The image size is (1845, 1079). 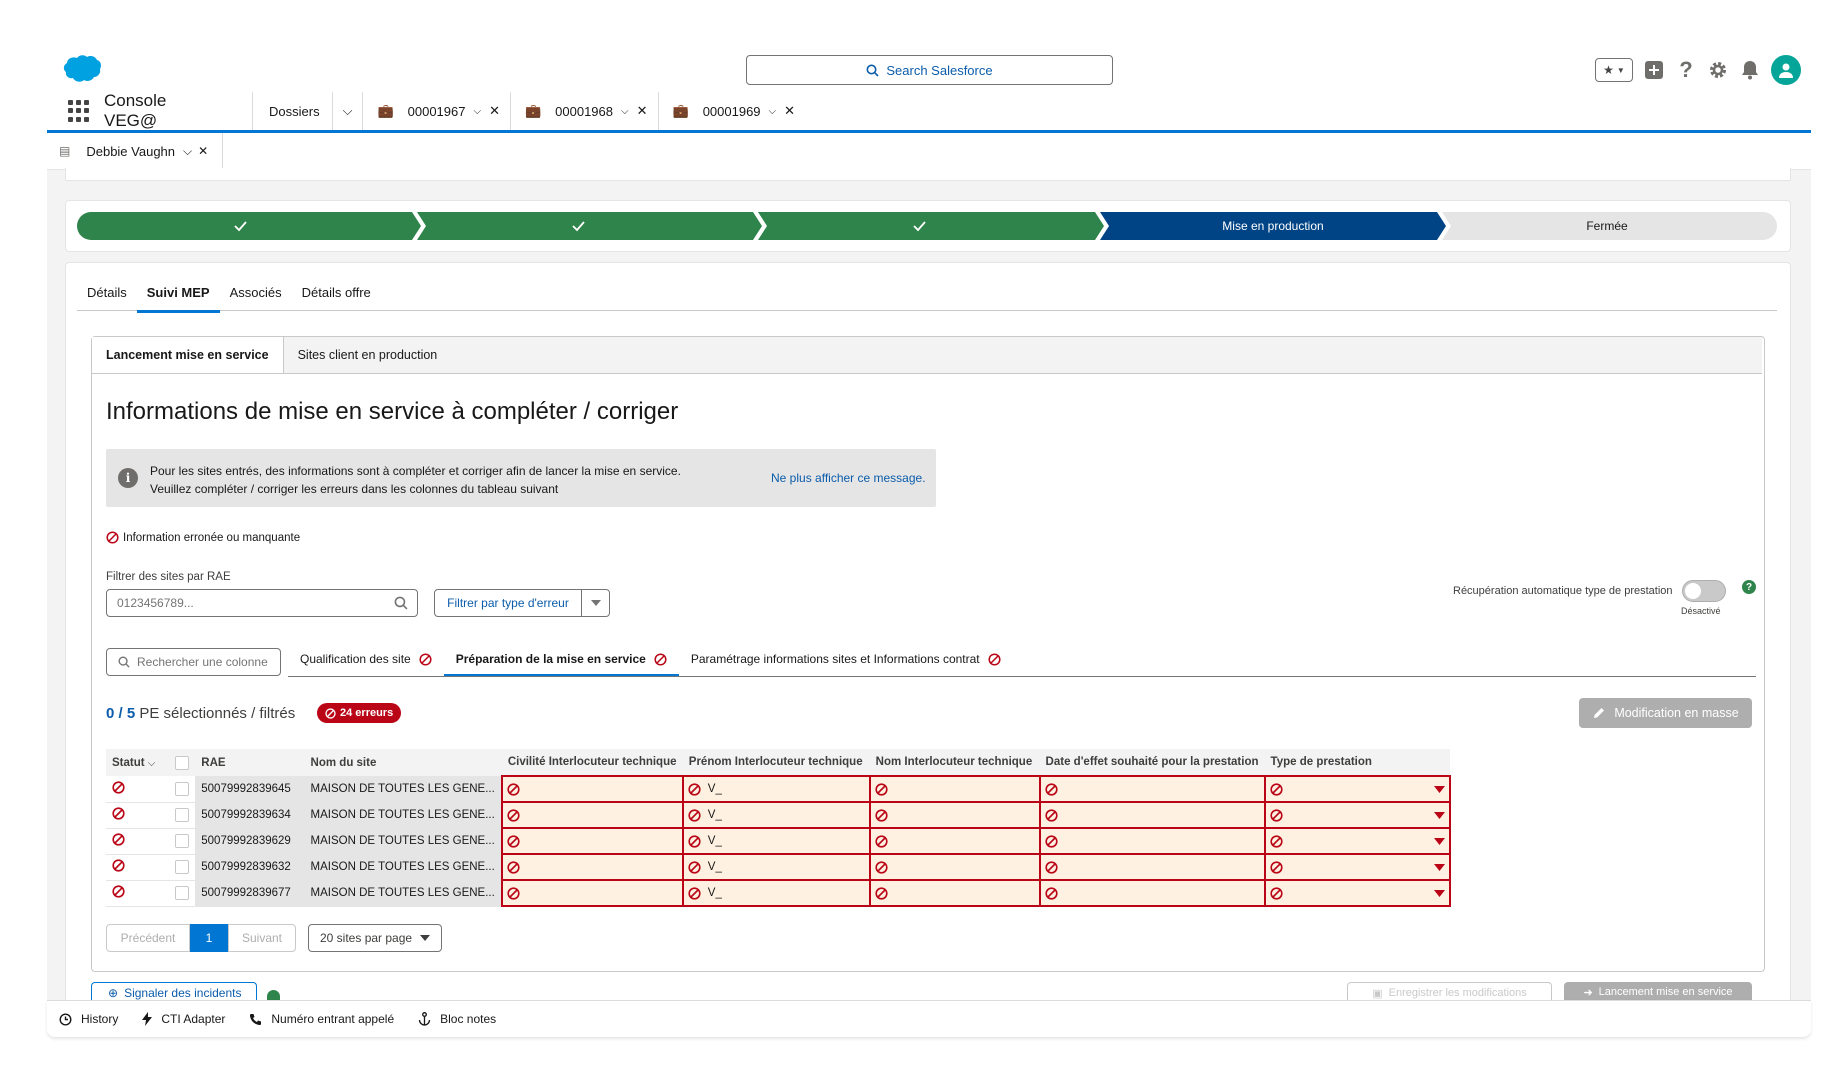 I want to click on page-1-button: 1, so click(x=209, y=938).